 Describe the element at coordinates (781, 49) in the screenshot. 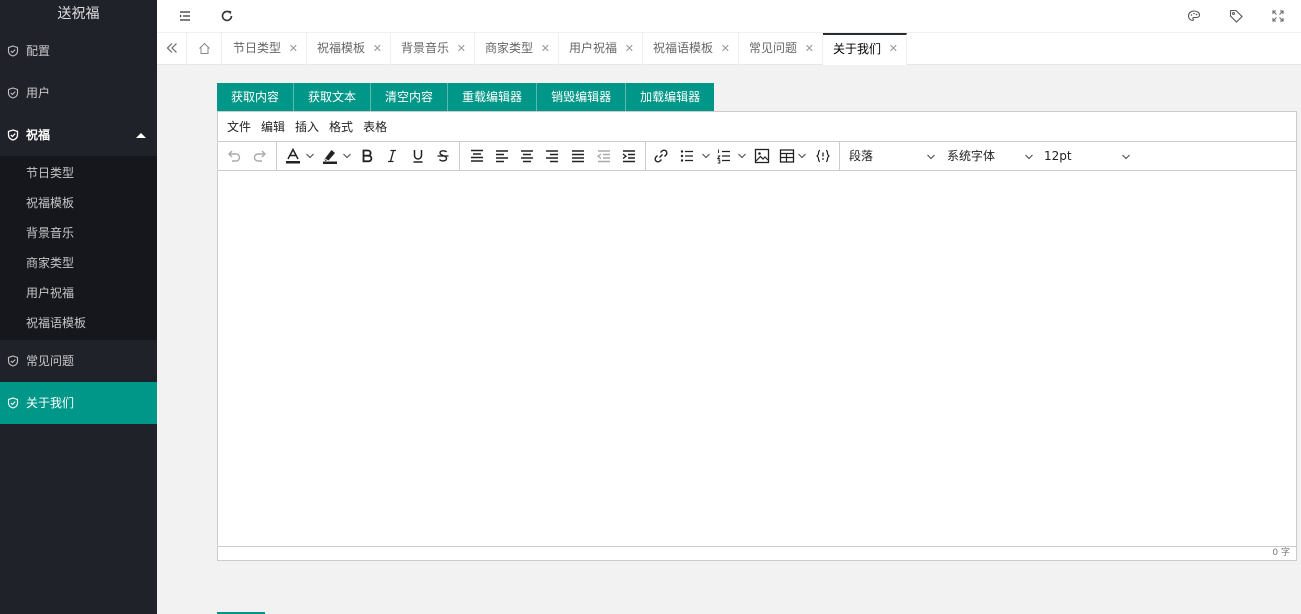

I see `tab-faq: 常见问题 ✕` at that location.